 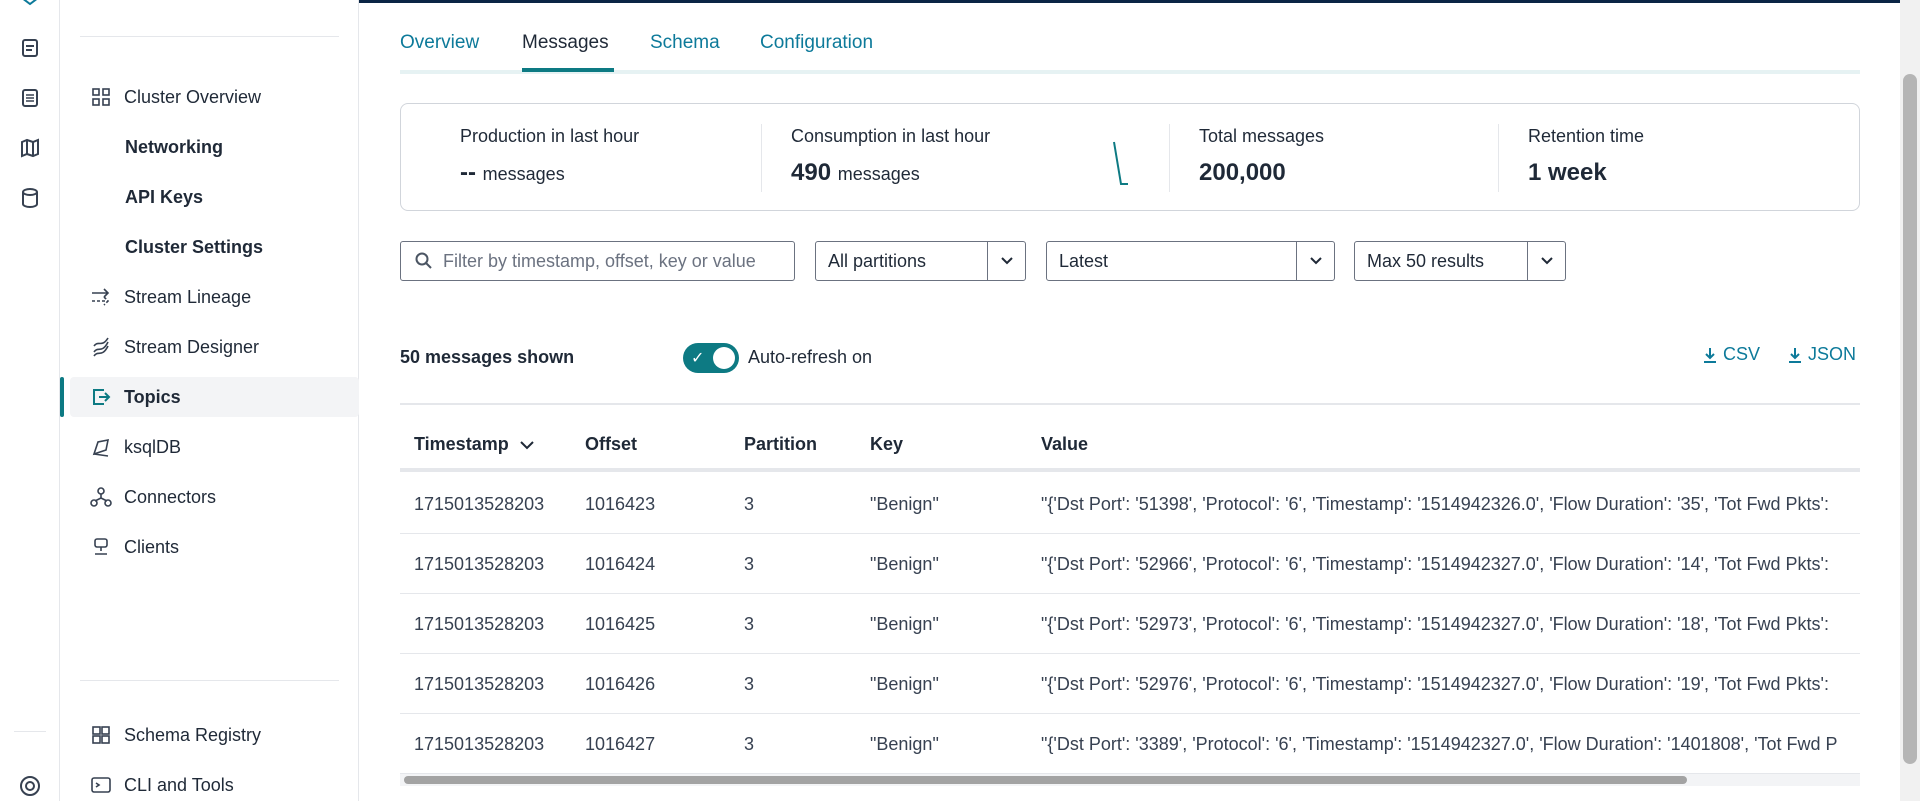 What do you see at coordinates (1120, 163) in the screenshot?
I see `sparkline` at bounding box center [1120, 163].